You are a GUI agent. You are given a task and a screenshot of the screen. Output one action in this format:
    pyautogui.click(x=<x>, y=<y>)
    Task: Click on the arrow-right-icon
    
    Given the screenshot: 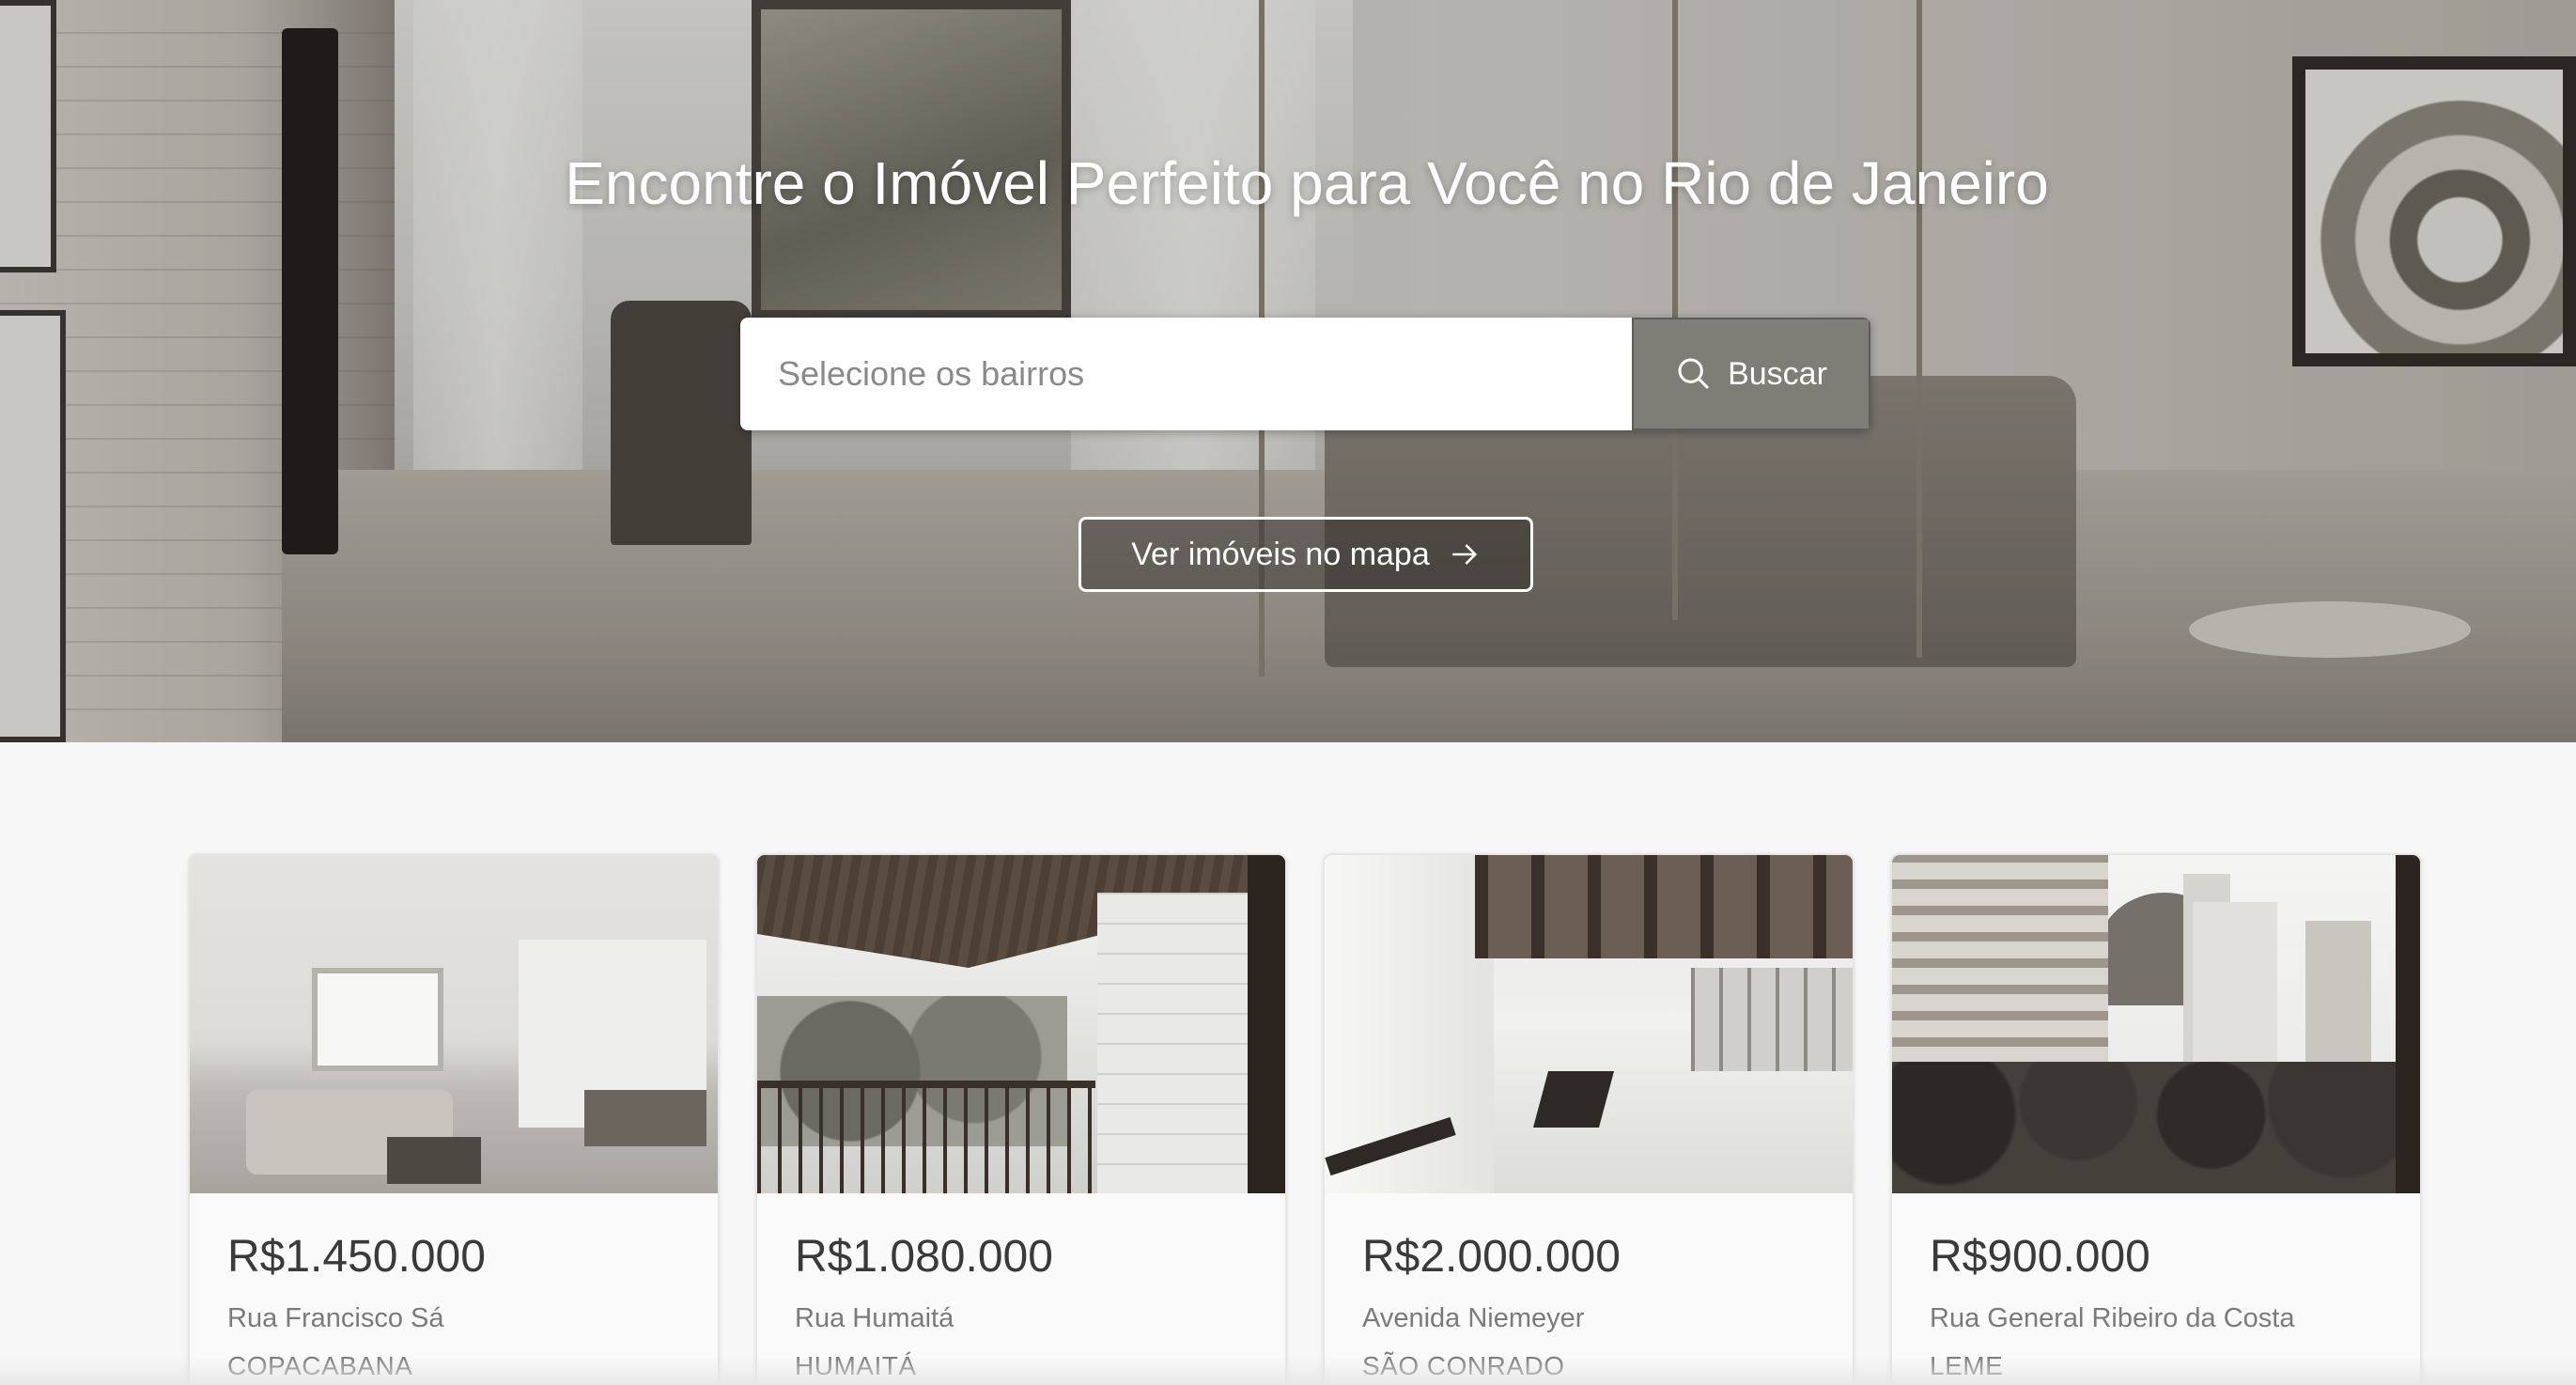 What is the action you would take?
    pyautogui.click(x=1464, y=554)
    